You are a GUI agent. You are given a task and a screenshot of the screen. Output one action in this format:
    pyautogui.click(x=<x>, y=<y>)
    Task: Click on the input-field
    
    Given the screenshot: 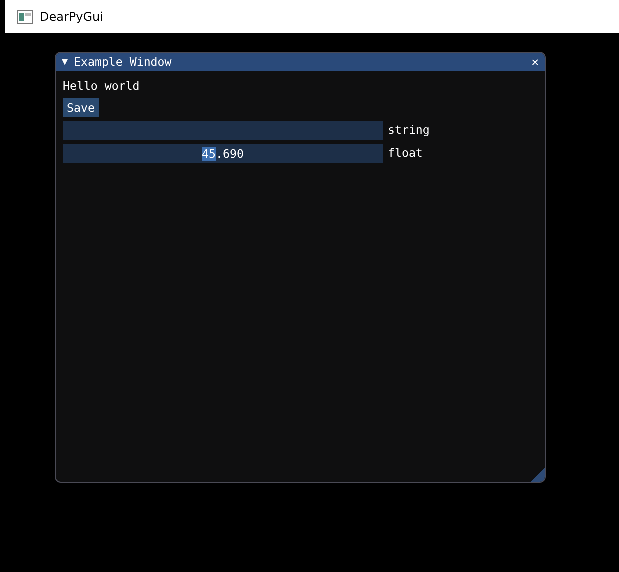 What is the action you would take?
    pyautogui.click(x=223, y=130)
    